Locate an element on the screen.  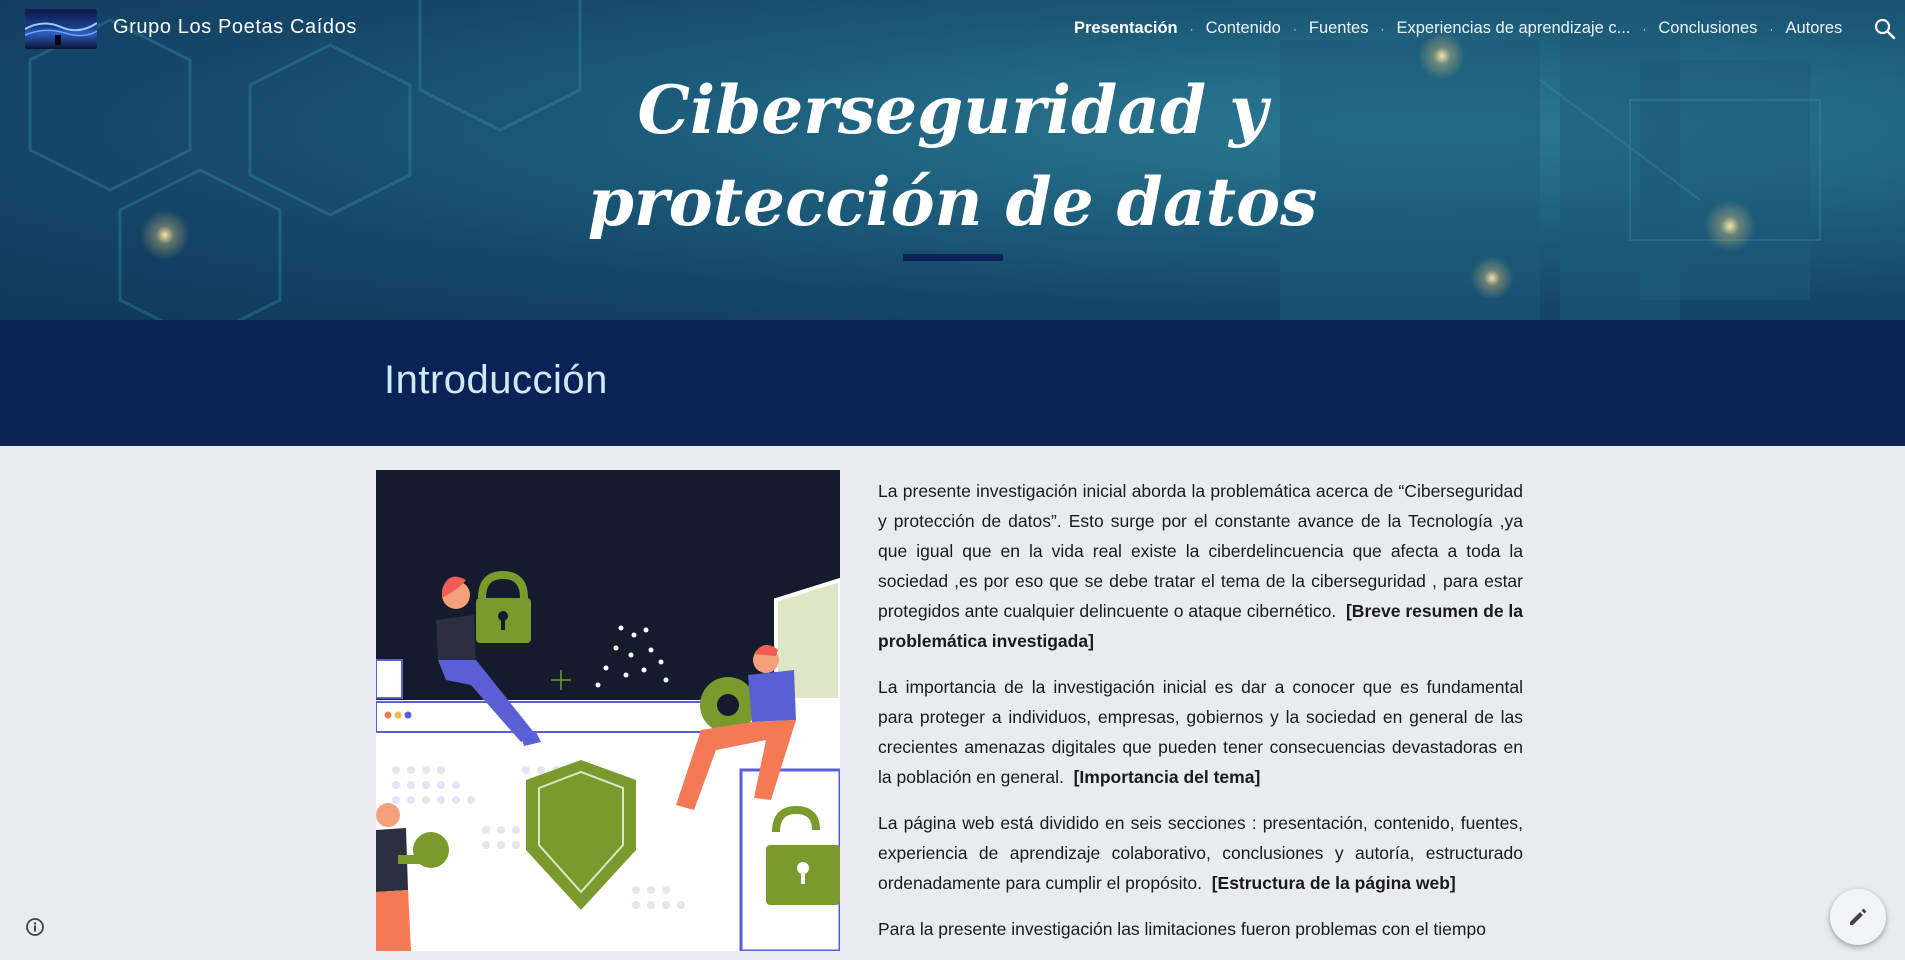
cybersecurity-illustration is located at coordinates (608, 710).